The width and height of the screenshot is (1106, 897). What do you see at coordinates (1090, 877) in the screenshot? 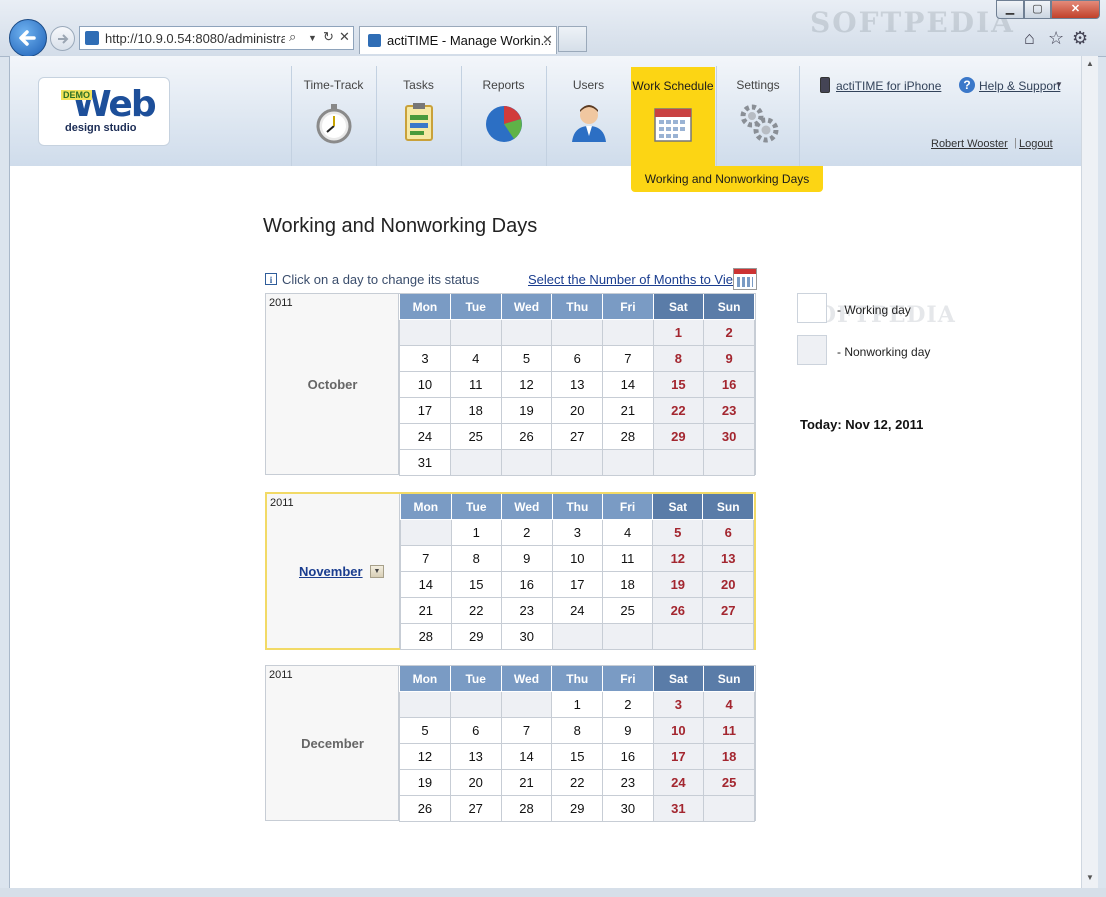
I see `scroll-down-icon: ▼` at bounding box center [1090, 877].